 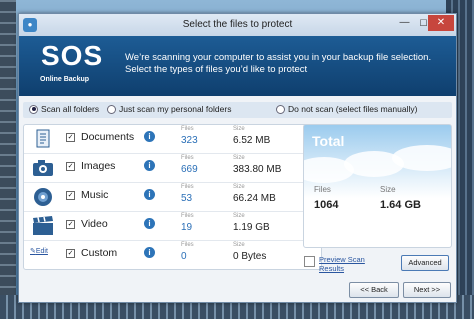 I want to click on music-checkbox: ✓, so click(x=70, y=195).